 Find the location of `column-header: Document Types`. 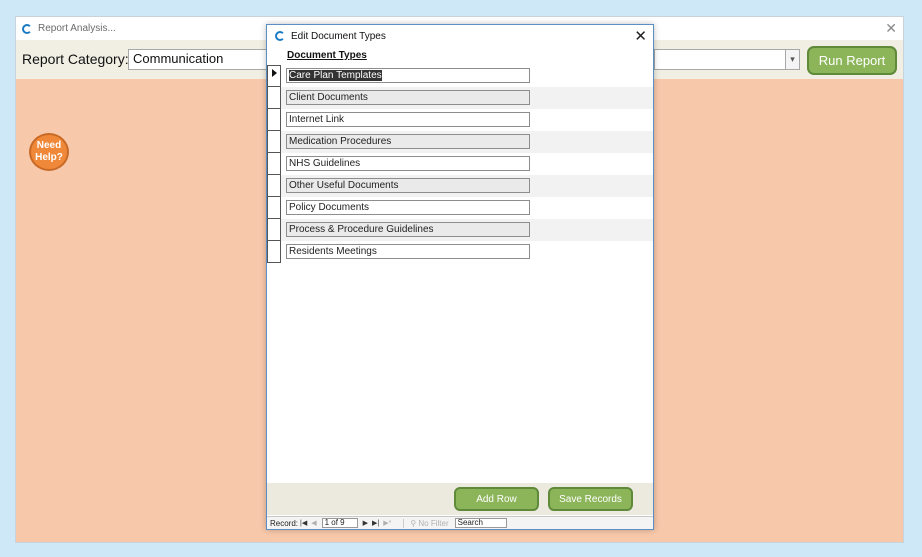

column-header: Document Types is located at coordinates (327, 55).